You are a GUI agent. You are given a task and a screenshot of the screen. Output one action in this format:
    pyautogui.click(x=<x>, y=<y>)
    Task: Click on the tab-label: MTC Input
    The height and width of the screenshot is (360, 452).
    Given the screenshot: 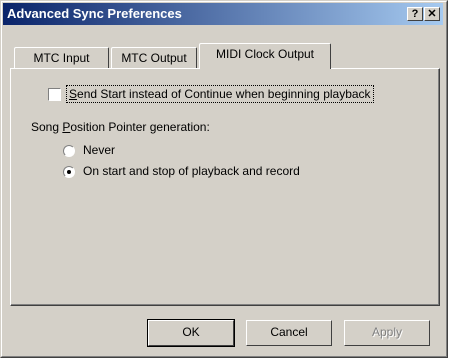 What is the action you would take?
    pyautogui.click(x=61, y=58)
    